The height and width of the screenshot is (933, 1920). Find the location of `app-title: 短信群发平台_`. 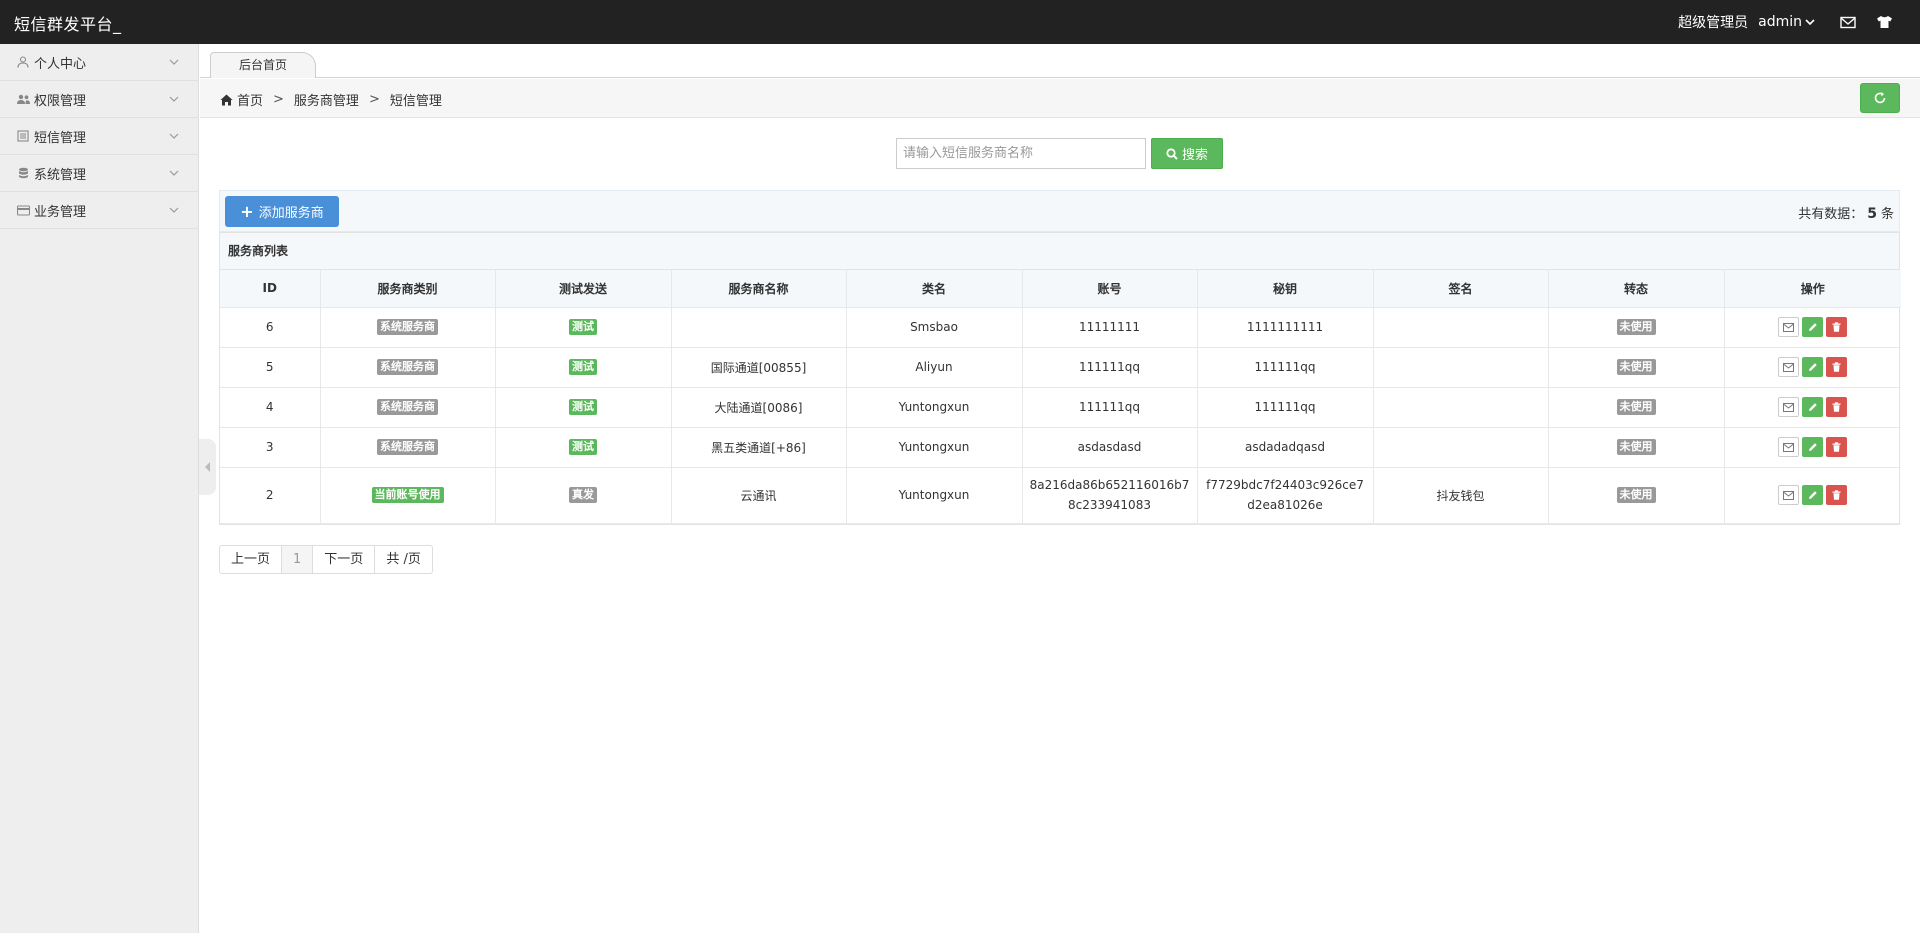

app-title: 短信群发平台_ is located at coordinates (68, 24).